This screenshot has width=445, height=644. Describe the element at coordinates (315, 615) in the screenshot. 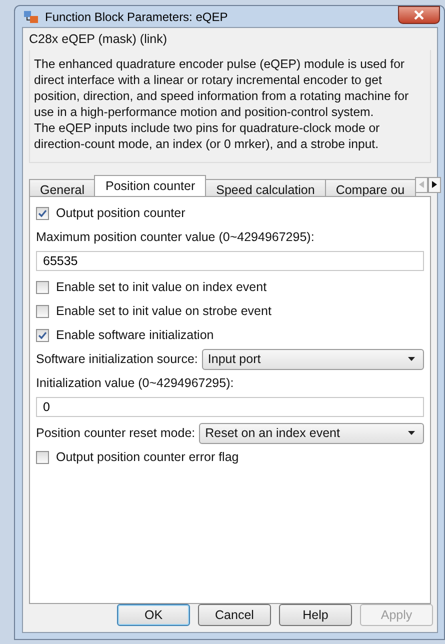

I see `dialog-button: Help` at that location.